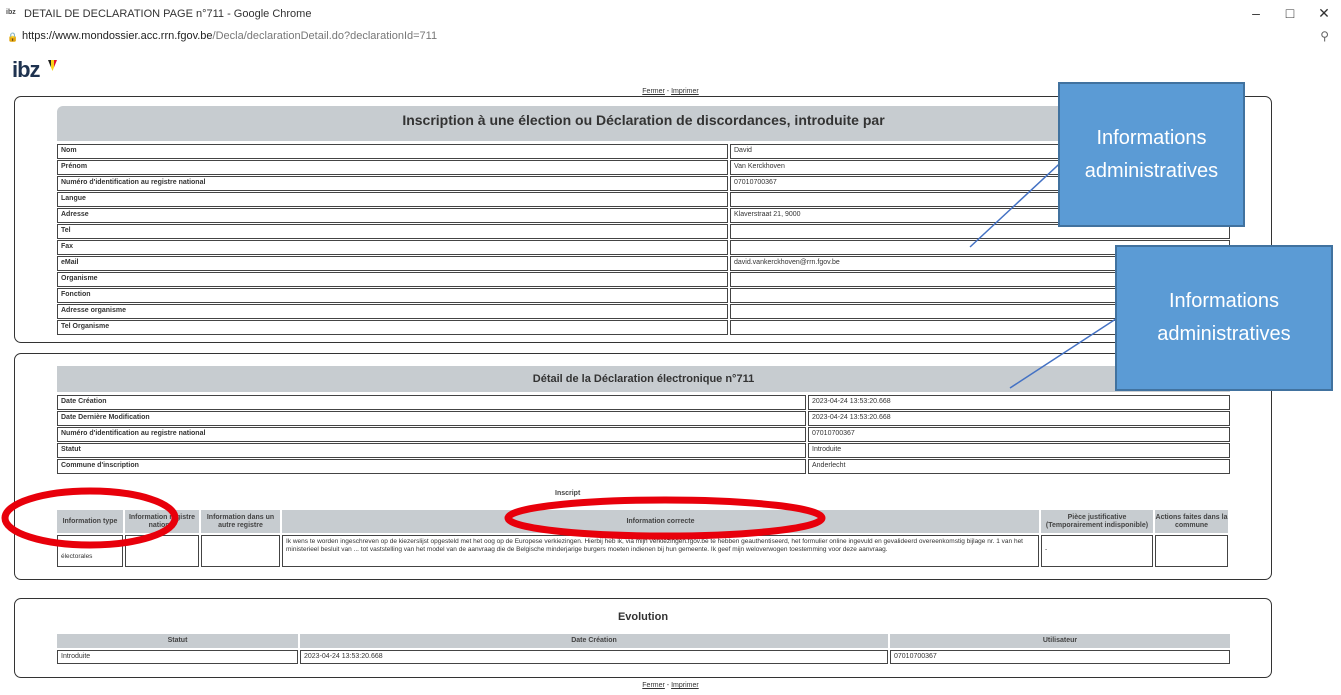  What do you see at coordinates (90, 518) in the screenshot?
I see `highlight-ellipse-type` at bounding box center [90, 518].